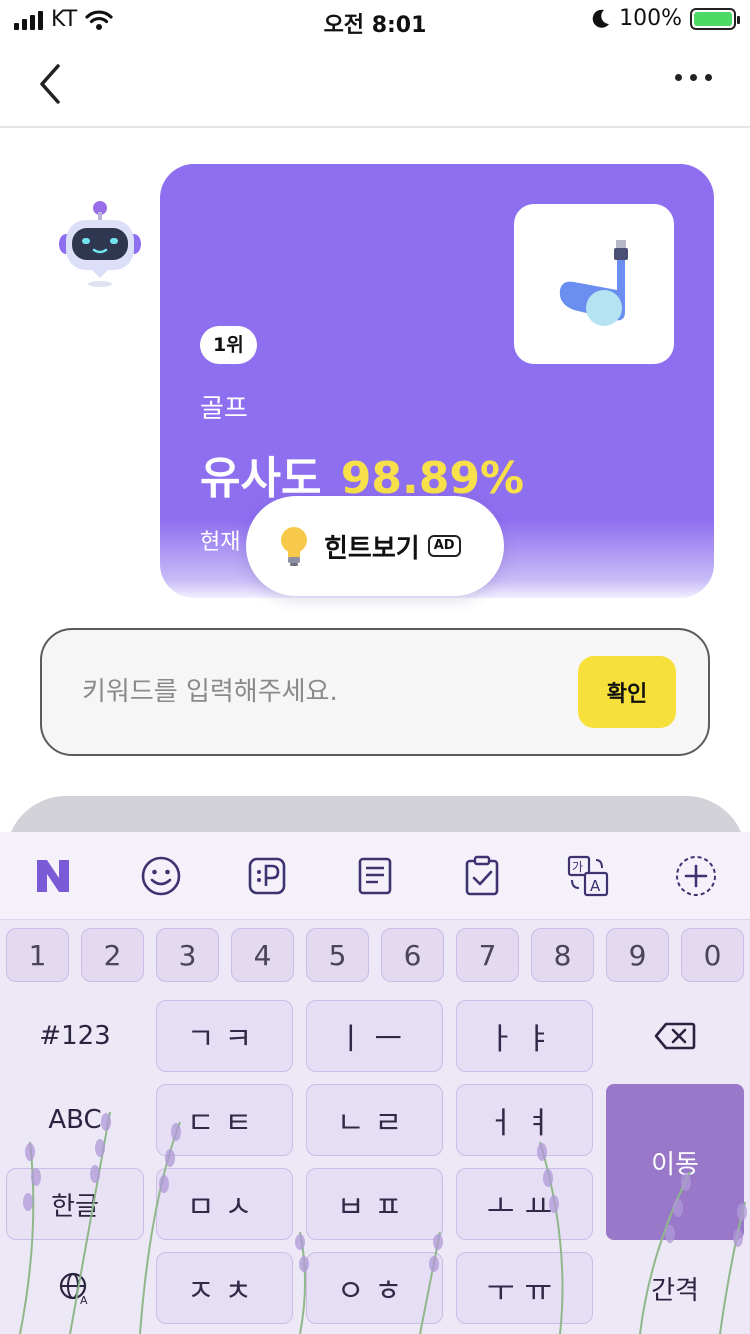 The height and width of the screenshot is (1334, 750). I want to click on move-key: 이동, so click(675, 1162).